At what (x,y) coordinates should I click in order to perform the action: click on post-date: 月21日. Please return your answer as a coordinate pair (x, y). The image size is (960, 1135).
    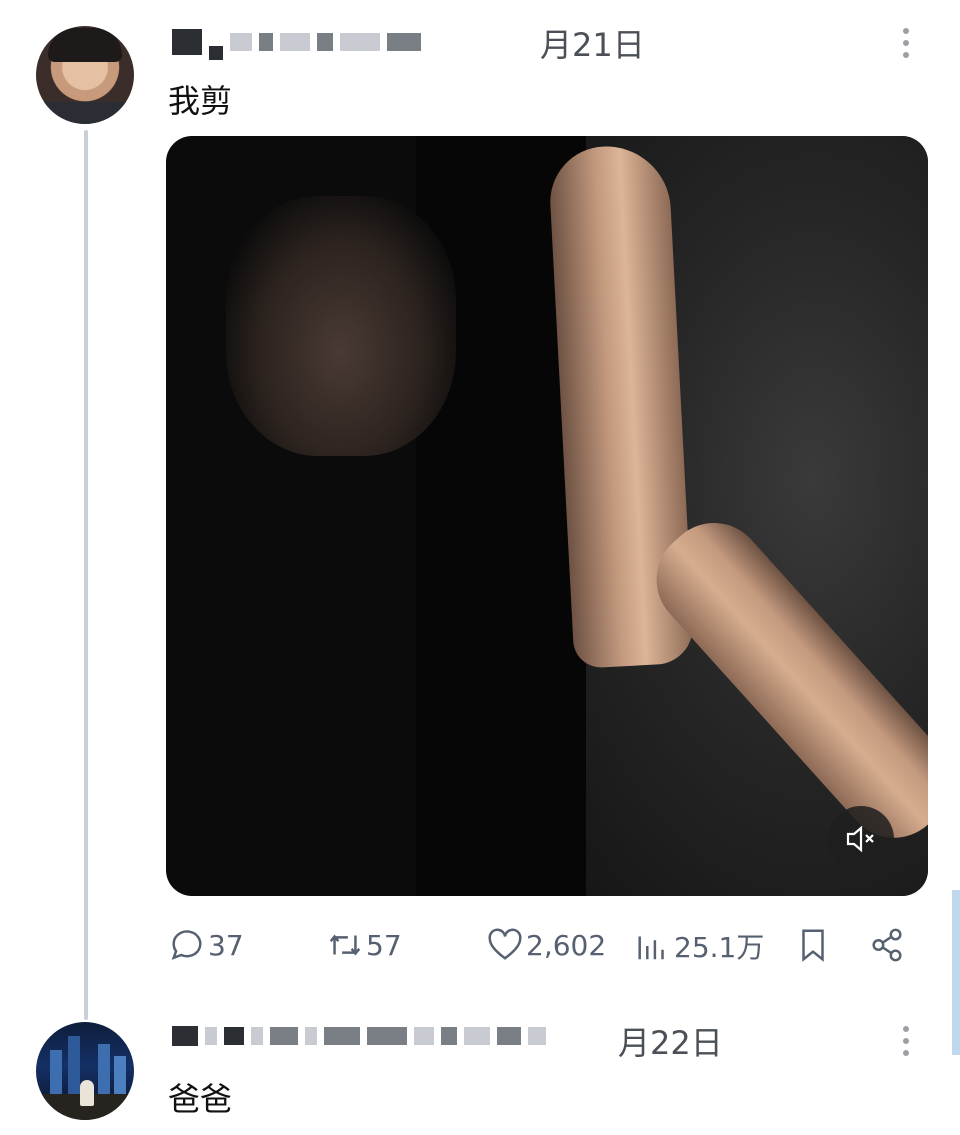
    Looking at the image, I should click on (592, 43).